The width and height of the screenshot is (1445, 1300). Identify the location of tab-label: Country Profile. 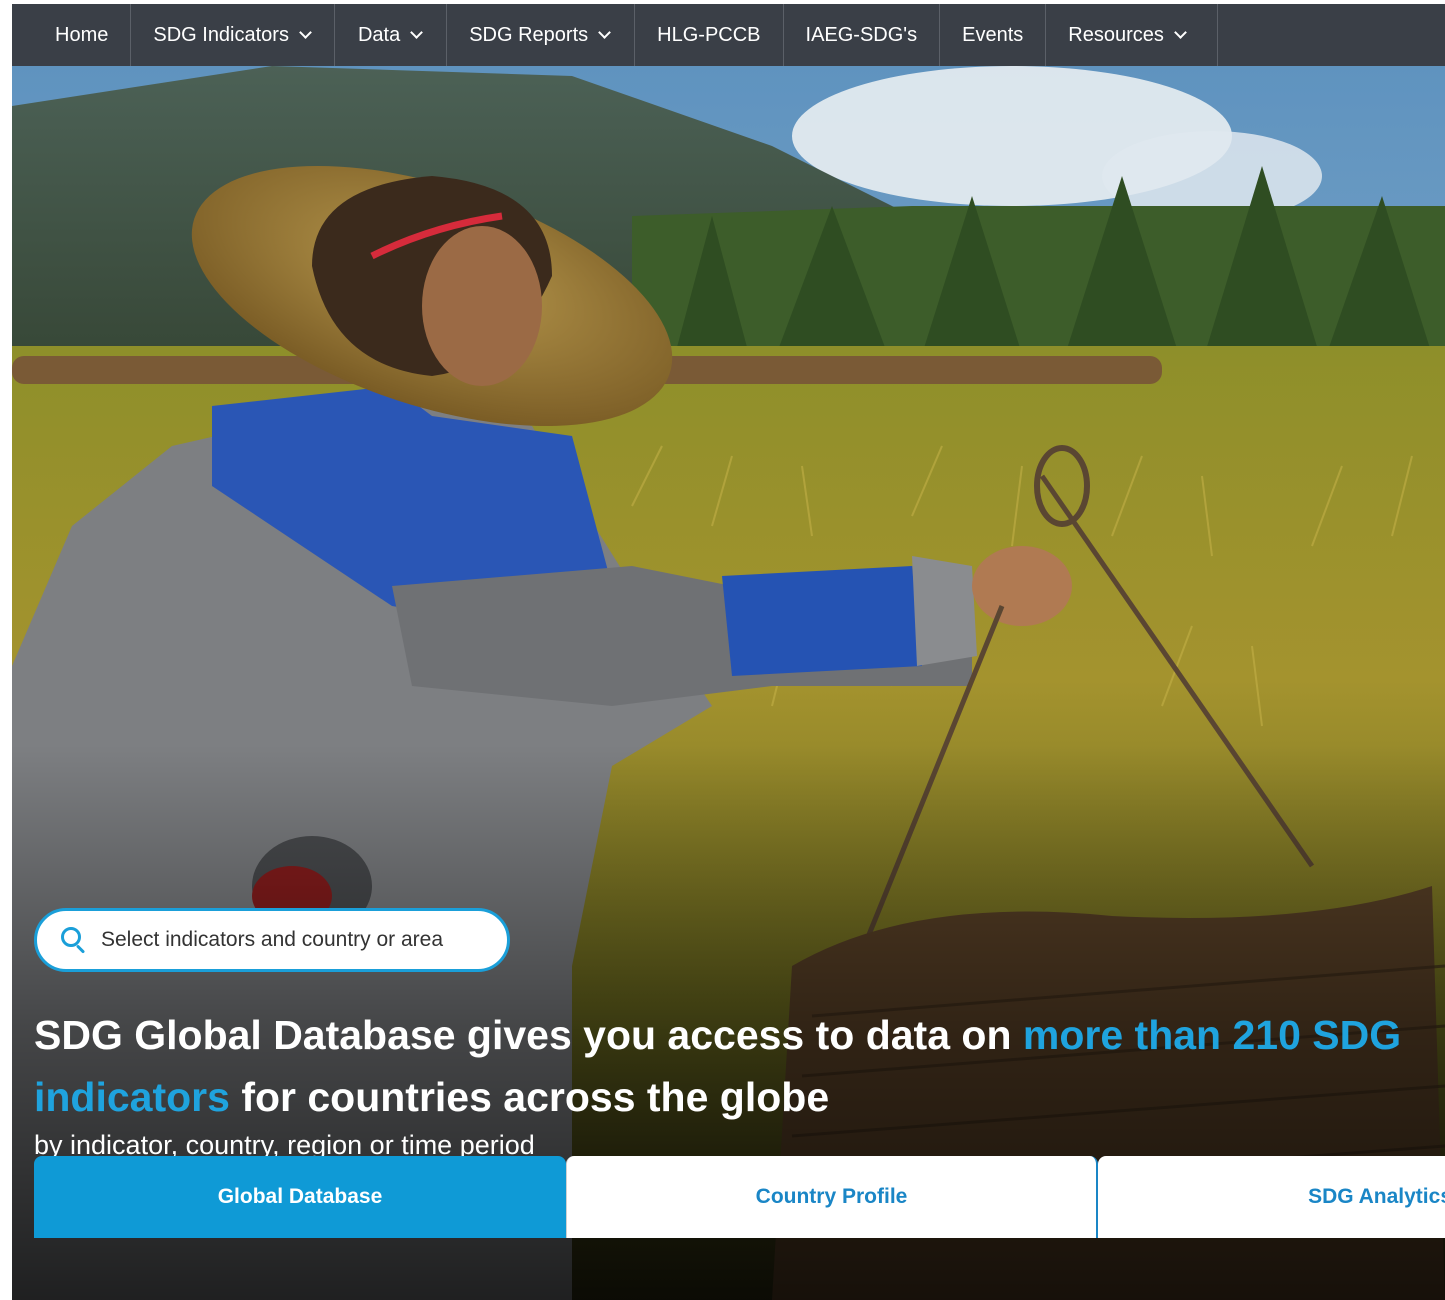
(831, 1196).